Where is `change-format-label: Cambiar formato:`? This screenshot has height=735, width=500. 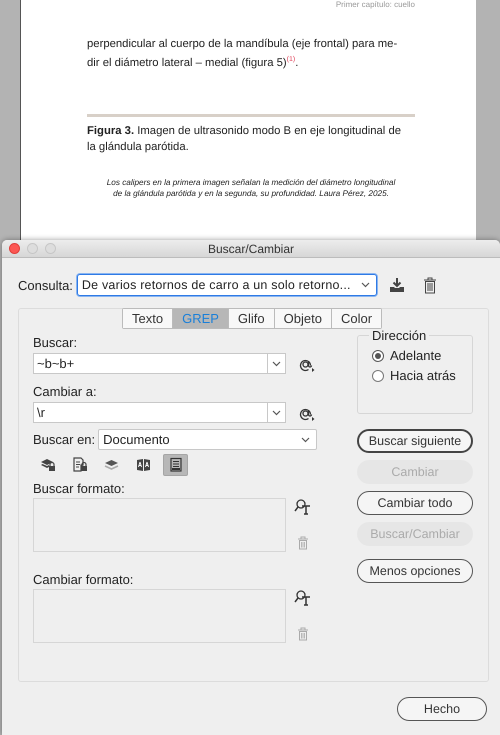 change-format-label: Cambiar formato: is located at coordinates (83, 579).